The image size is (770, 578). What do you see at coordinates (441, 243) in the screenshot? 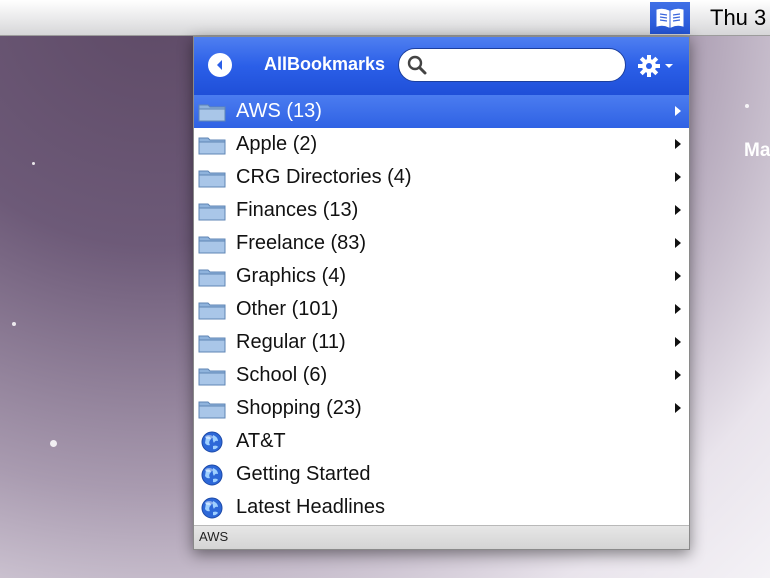
I see `bookmark-folder-freelance: Freelance (83)` at bounding box center [441, 243].